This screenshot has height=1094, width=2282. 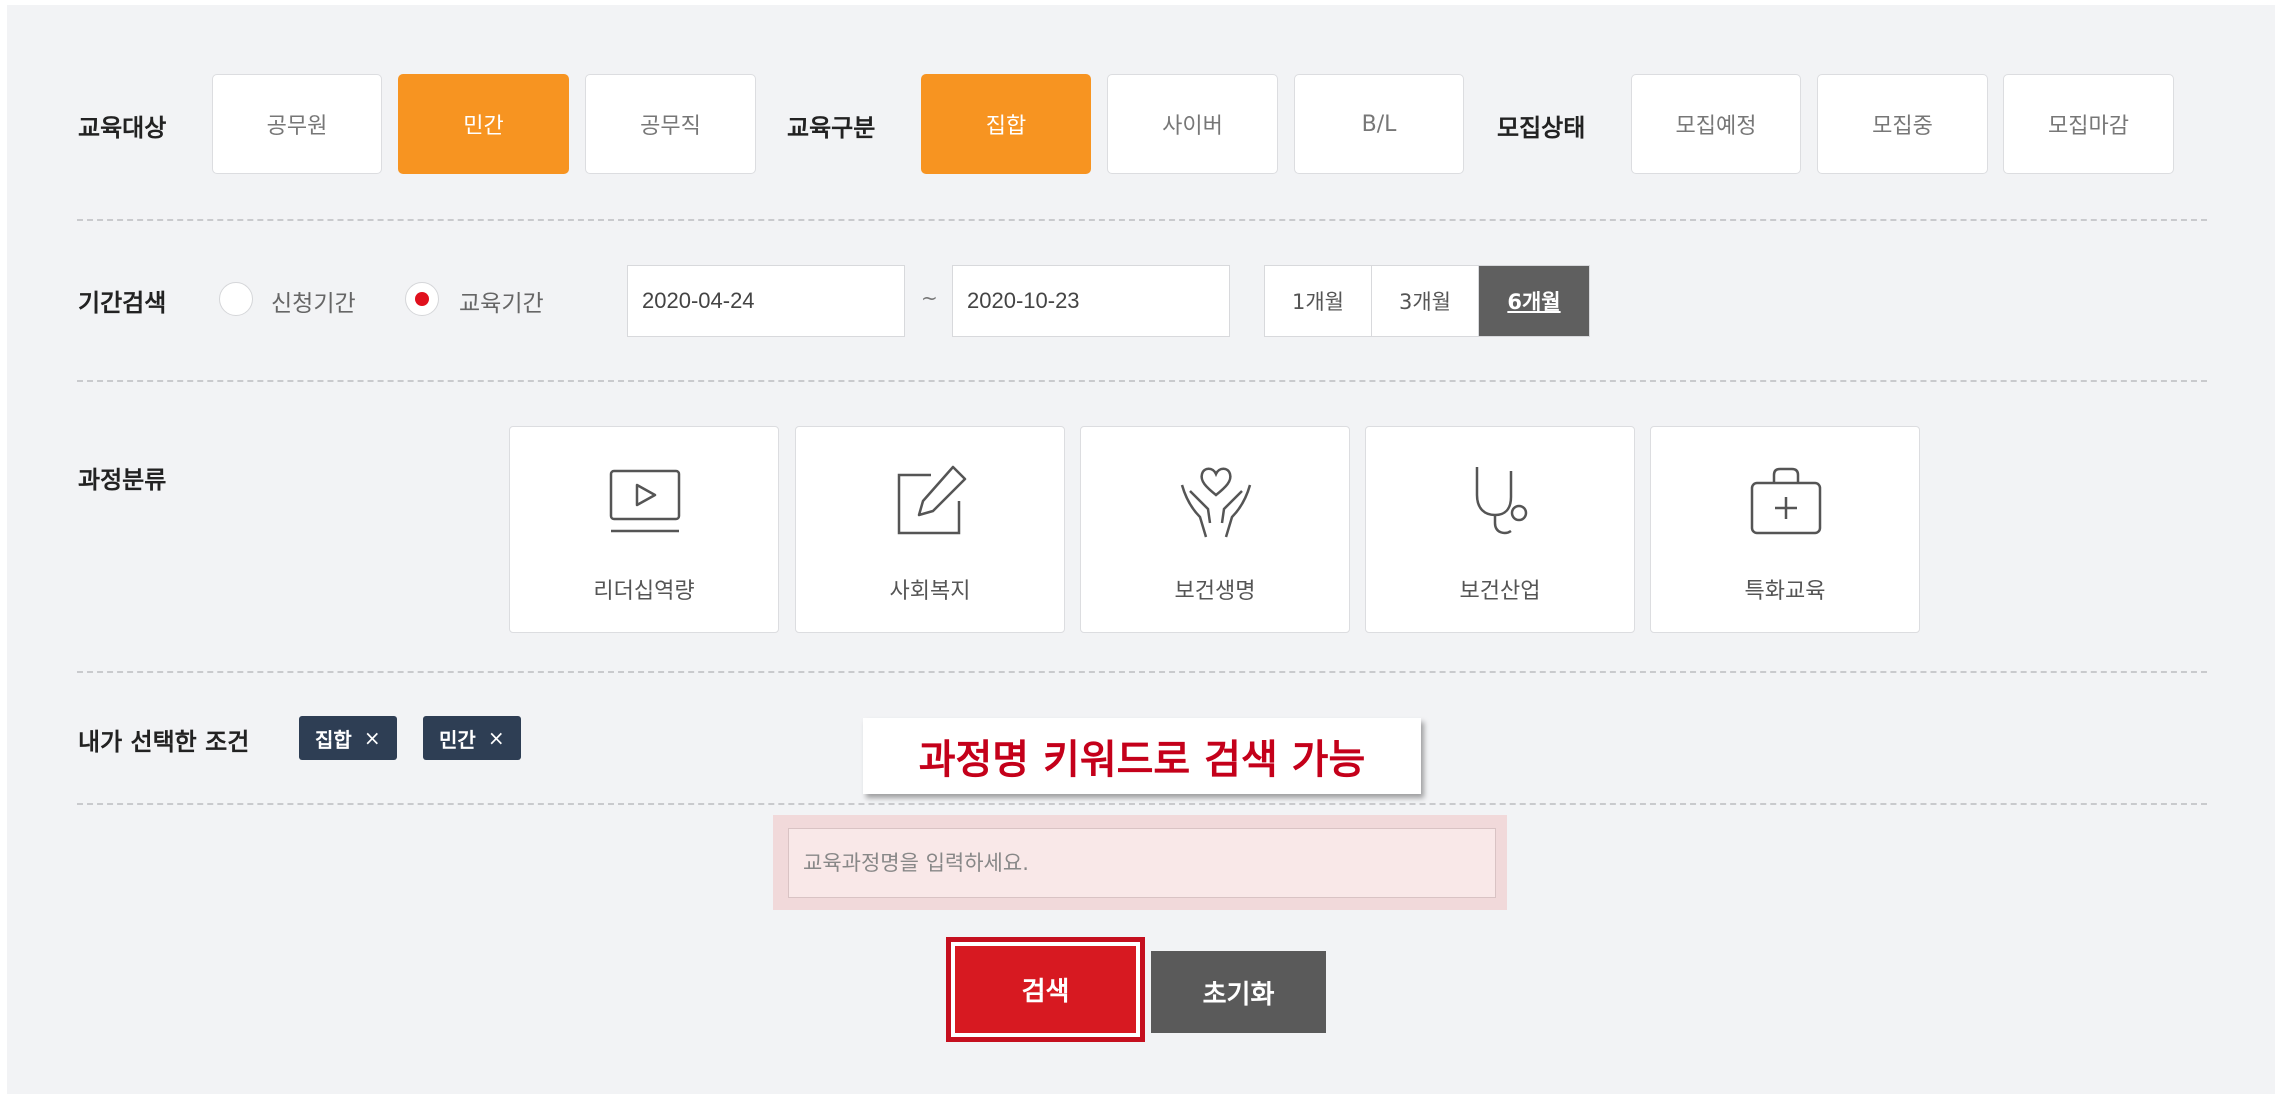 What do you see at coordinates (122, 128) in the screenshot?
I see `target-label: 교육대상` at bounding box center [122, 128].